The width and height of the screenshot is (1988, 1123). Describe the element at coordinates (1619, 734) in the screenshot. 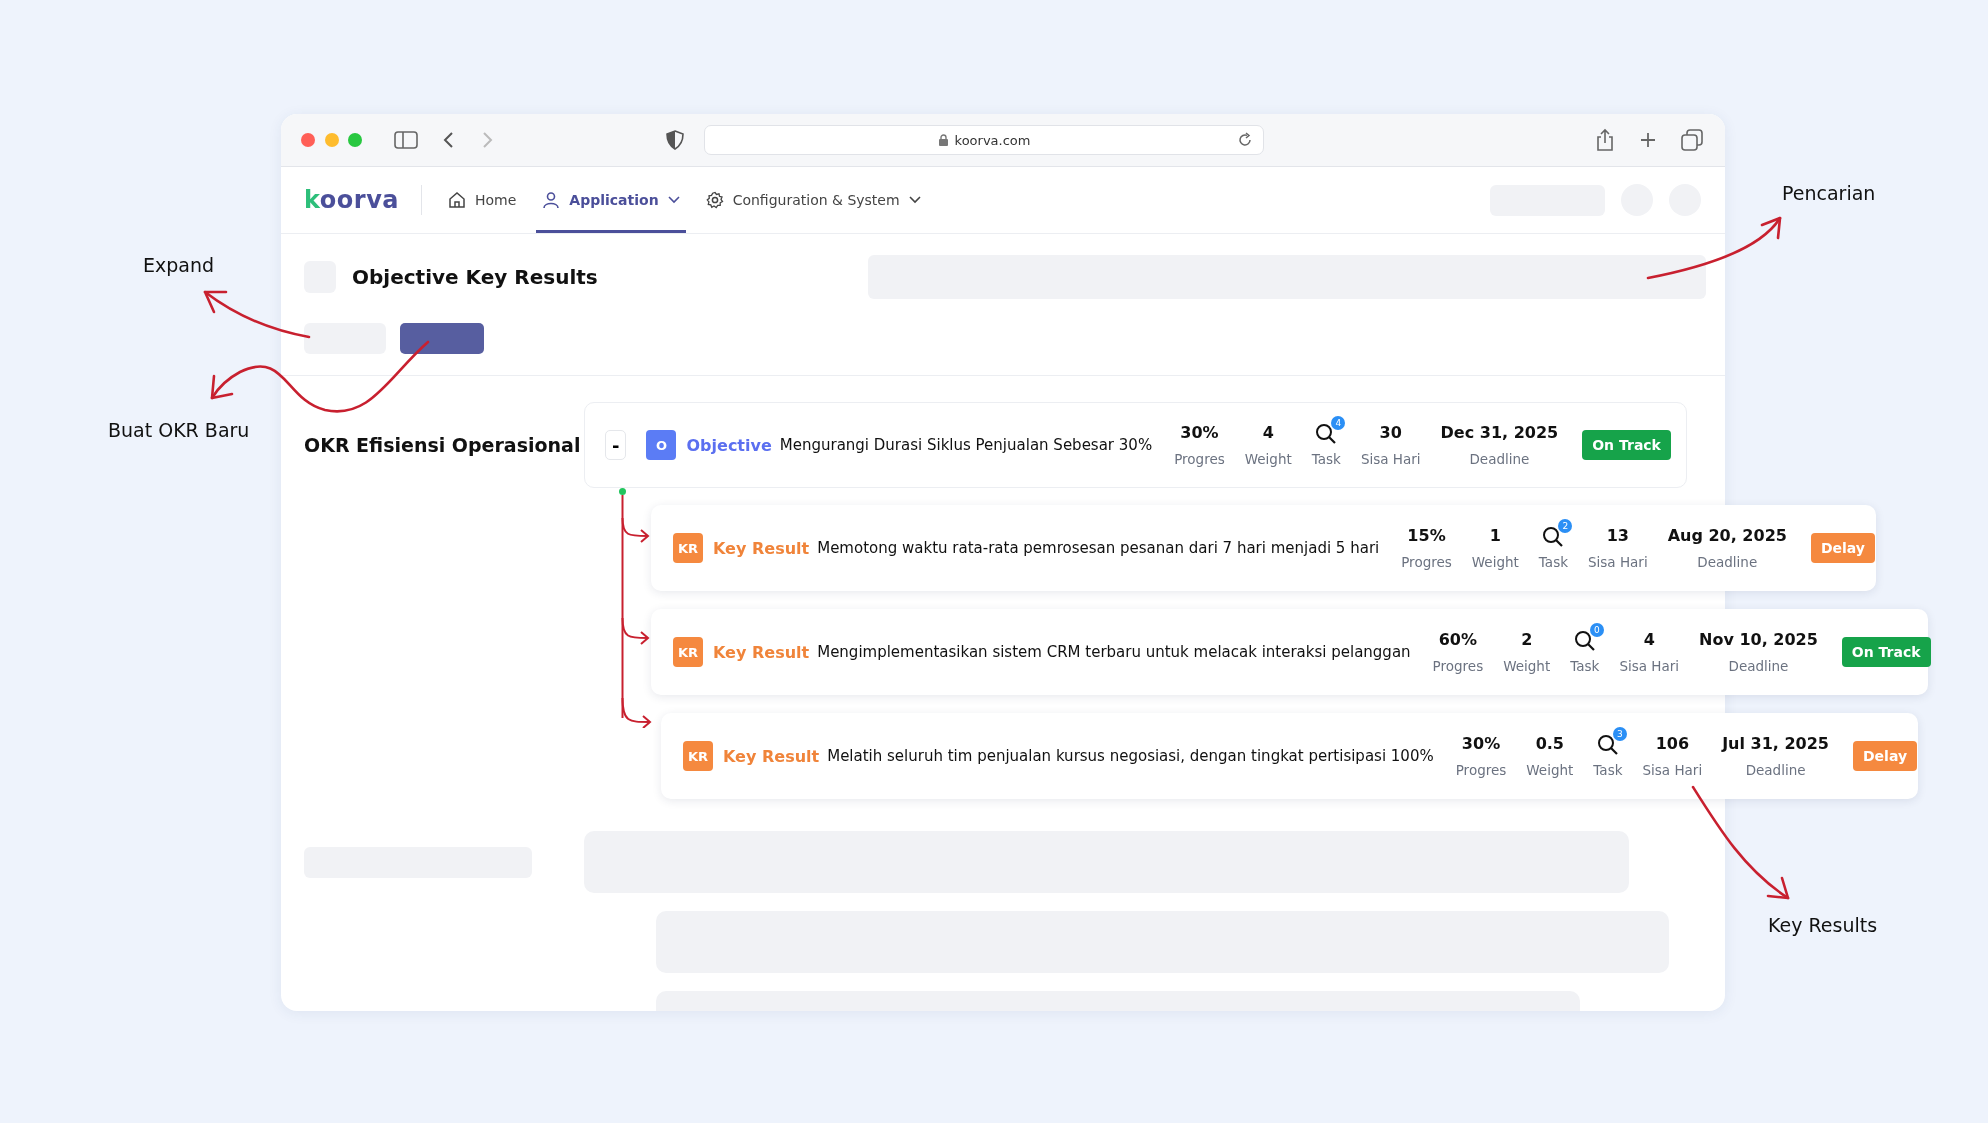

I see `task-count-badge: 3` at that location.